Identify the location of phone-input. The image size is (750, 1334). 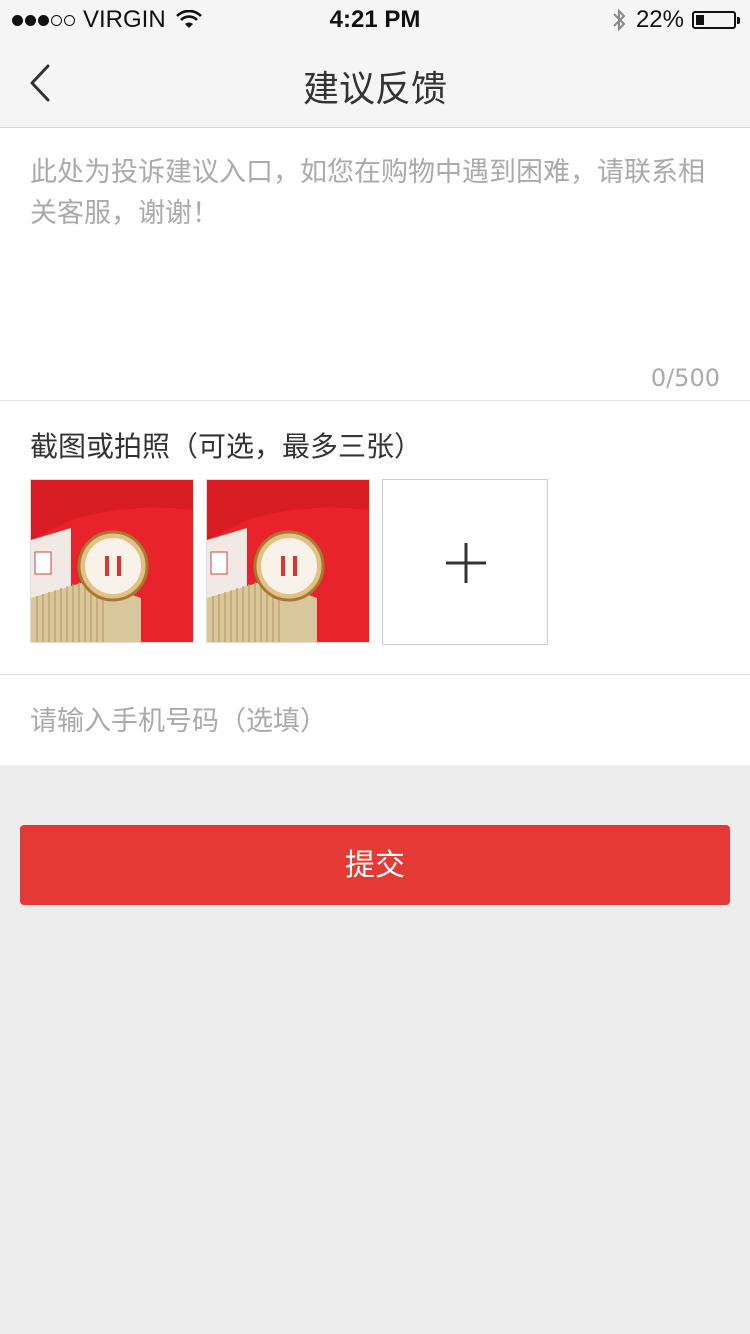
(375, 721).